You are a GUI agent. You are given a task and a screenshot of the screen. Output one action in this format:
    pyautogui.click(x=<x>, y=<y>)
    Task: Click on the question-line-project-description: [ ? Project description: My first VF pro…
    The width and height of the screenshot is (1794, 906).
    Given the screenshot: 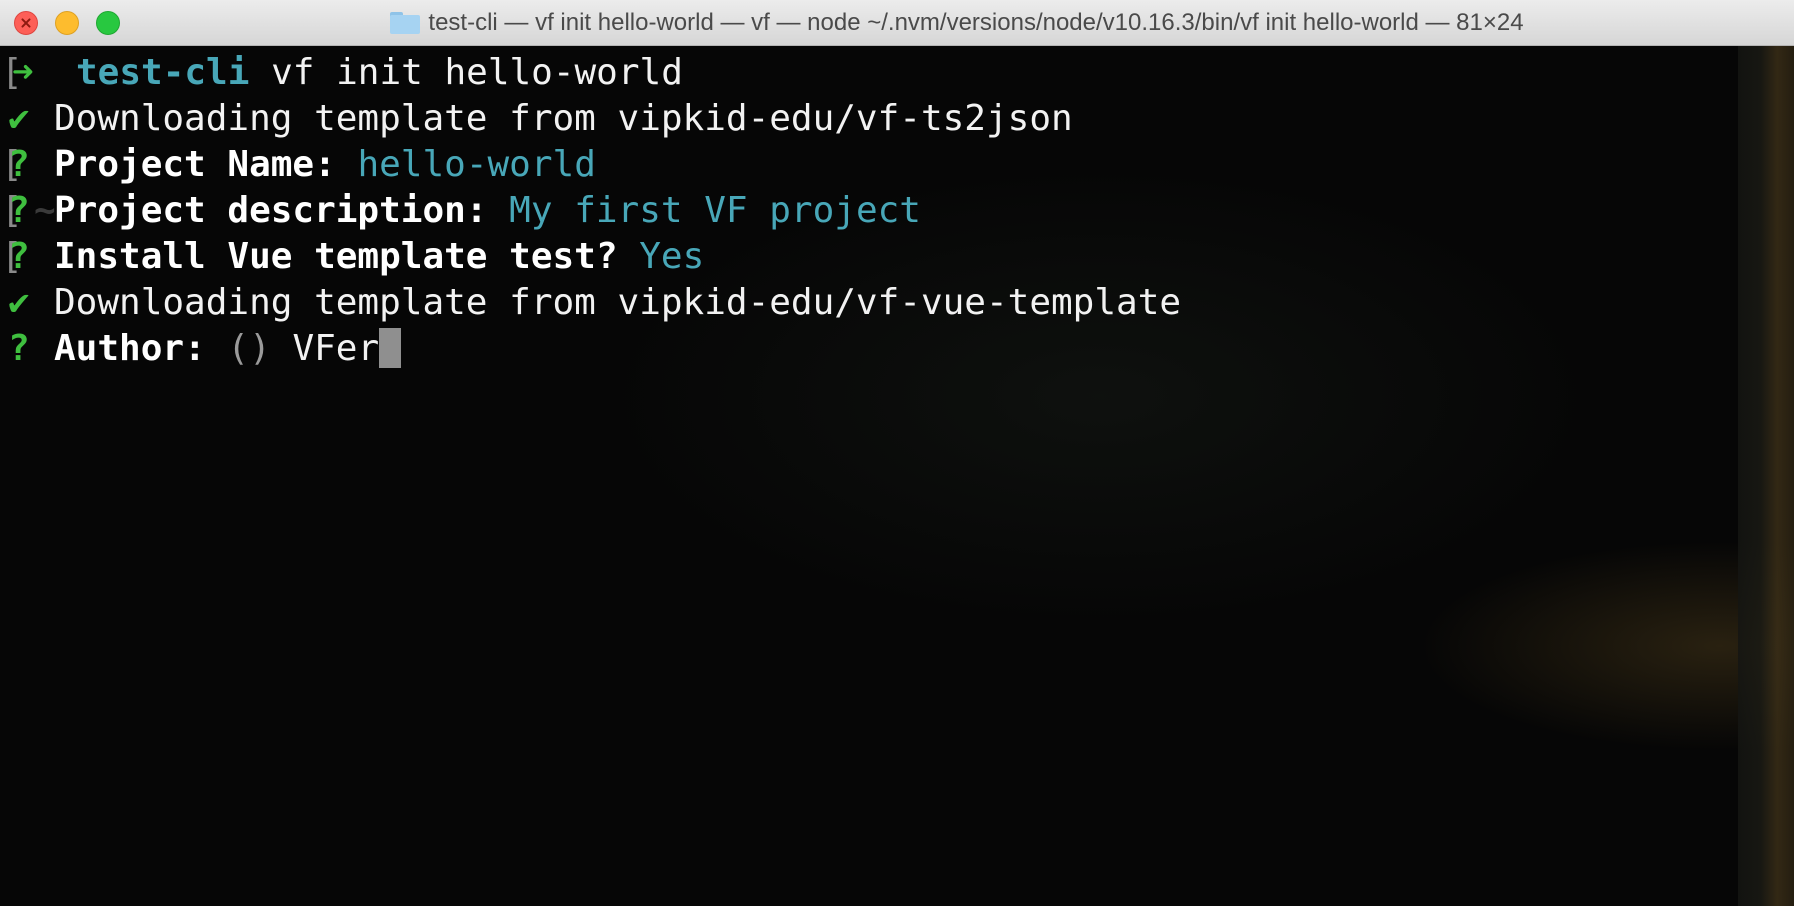 What is the action you would take?
    pyautogui.click(x=460, y=211)
    